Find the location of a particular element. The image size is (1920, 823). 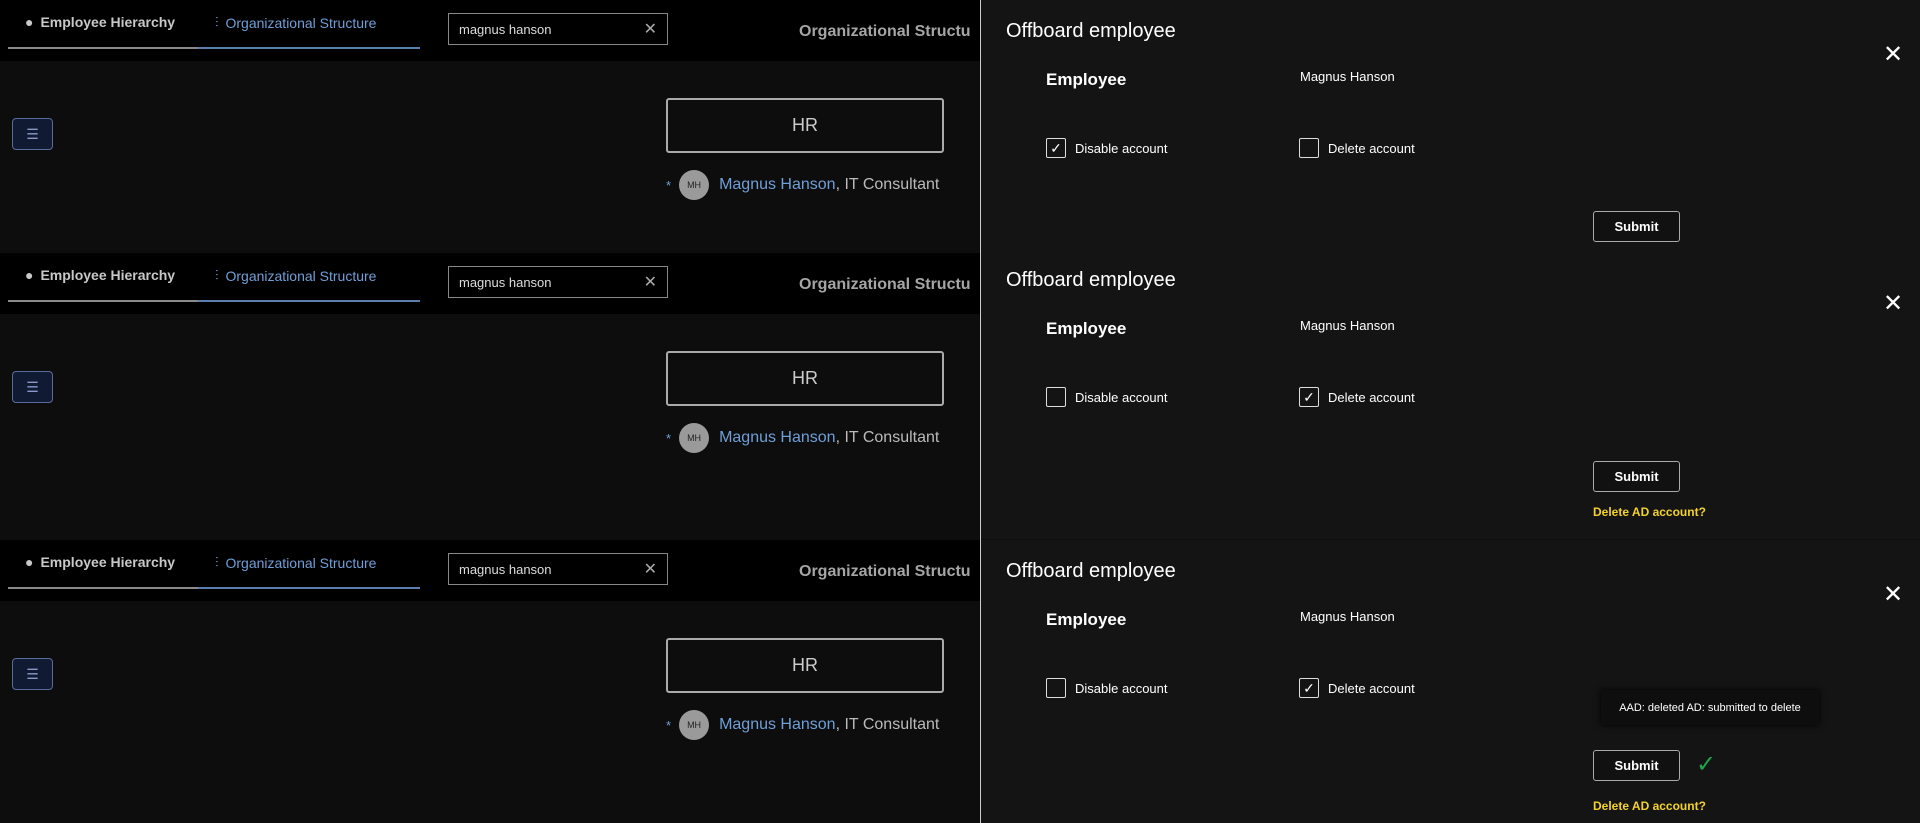

success-check-icon: ✓ is located at coordinates (1706, 764).